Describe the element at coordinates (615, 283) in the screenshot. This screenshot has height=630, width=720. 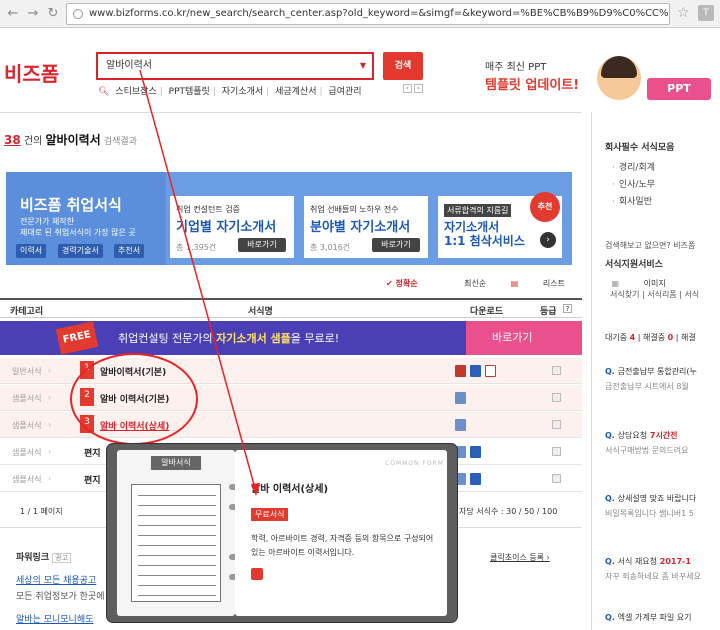
I see `grid-icon: ▦` at that location.